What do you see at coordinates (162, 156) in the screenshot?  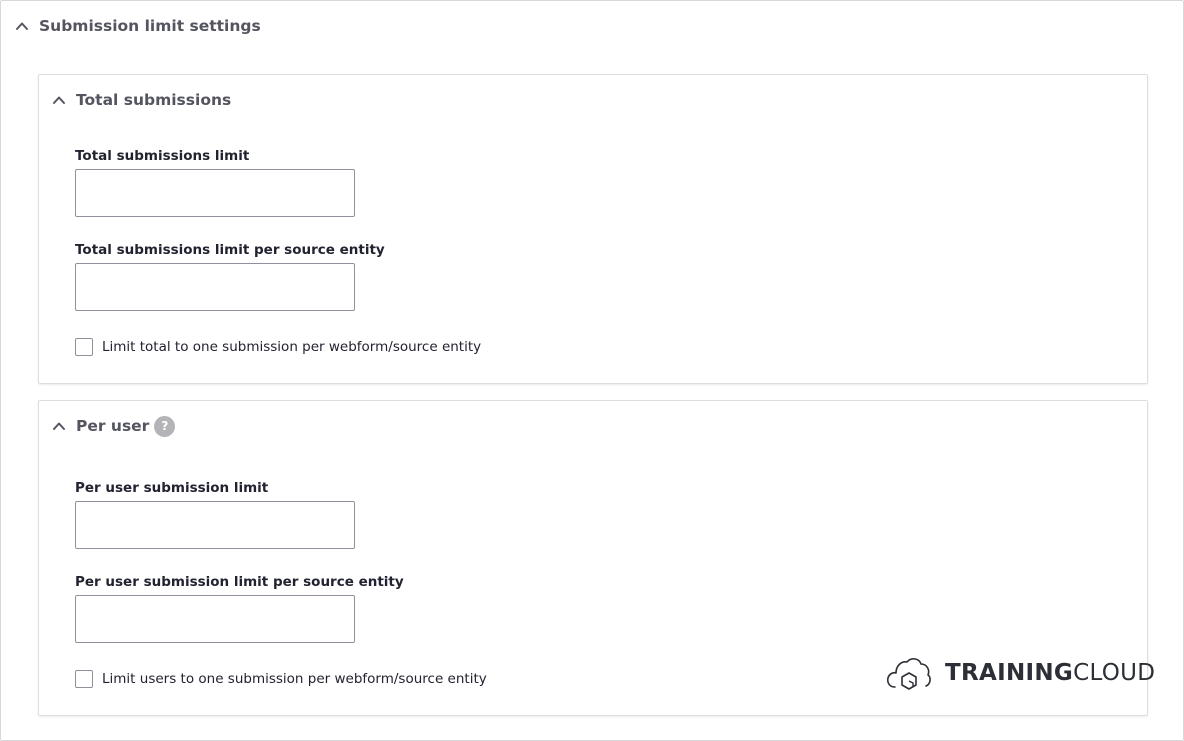 I see `total-submissions-limit-label: Total submissions limit` at bounding box center [162, 156].